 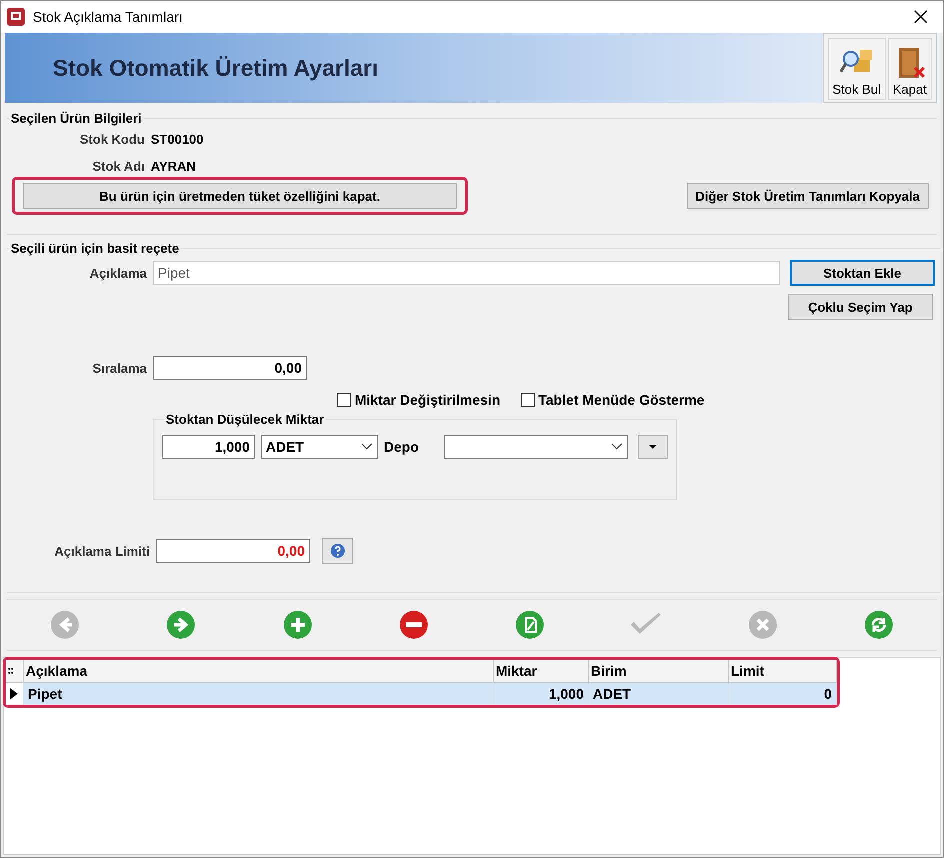 I want to click on order-field: 0,00, so click(x=230, y=368).